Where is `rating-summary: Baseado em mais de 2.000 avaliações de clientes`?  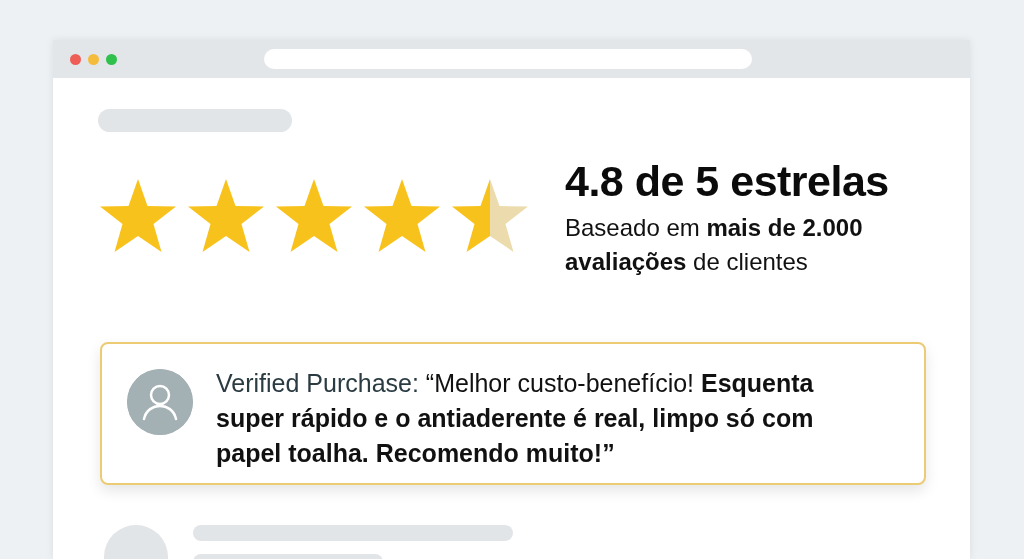
rating-summary: Baseado em mais de 2.000 avaliações de clientes is located at coordinates (714, 245).